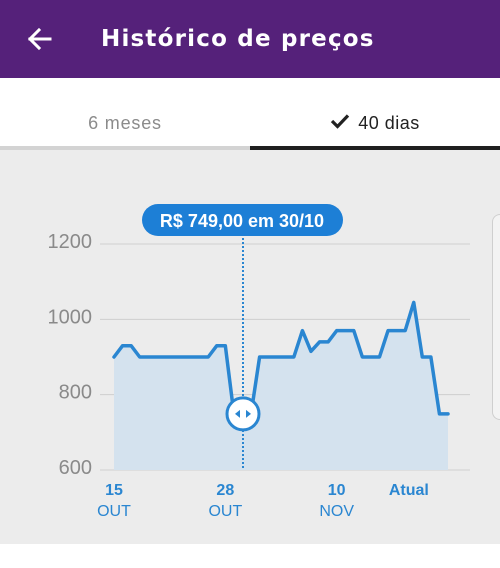 This screenshot has height=568, width=500. I want to click on side-drawer-handle, so click(496, 317).